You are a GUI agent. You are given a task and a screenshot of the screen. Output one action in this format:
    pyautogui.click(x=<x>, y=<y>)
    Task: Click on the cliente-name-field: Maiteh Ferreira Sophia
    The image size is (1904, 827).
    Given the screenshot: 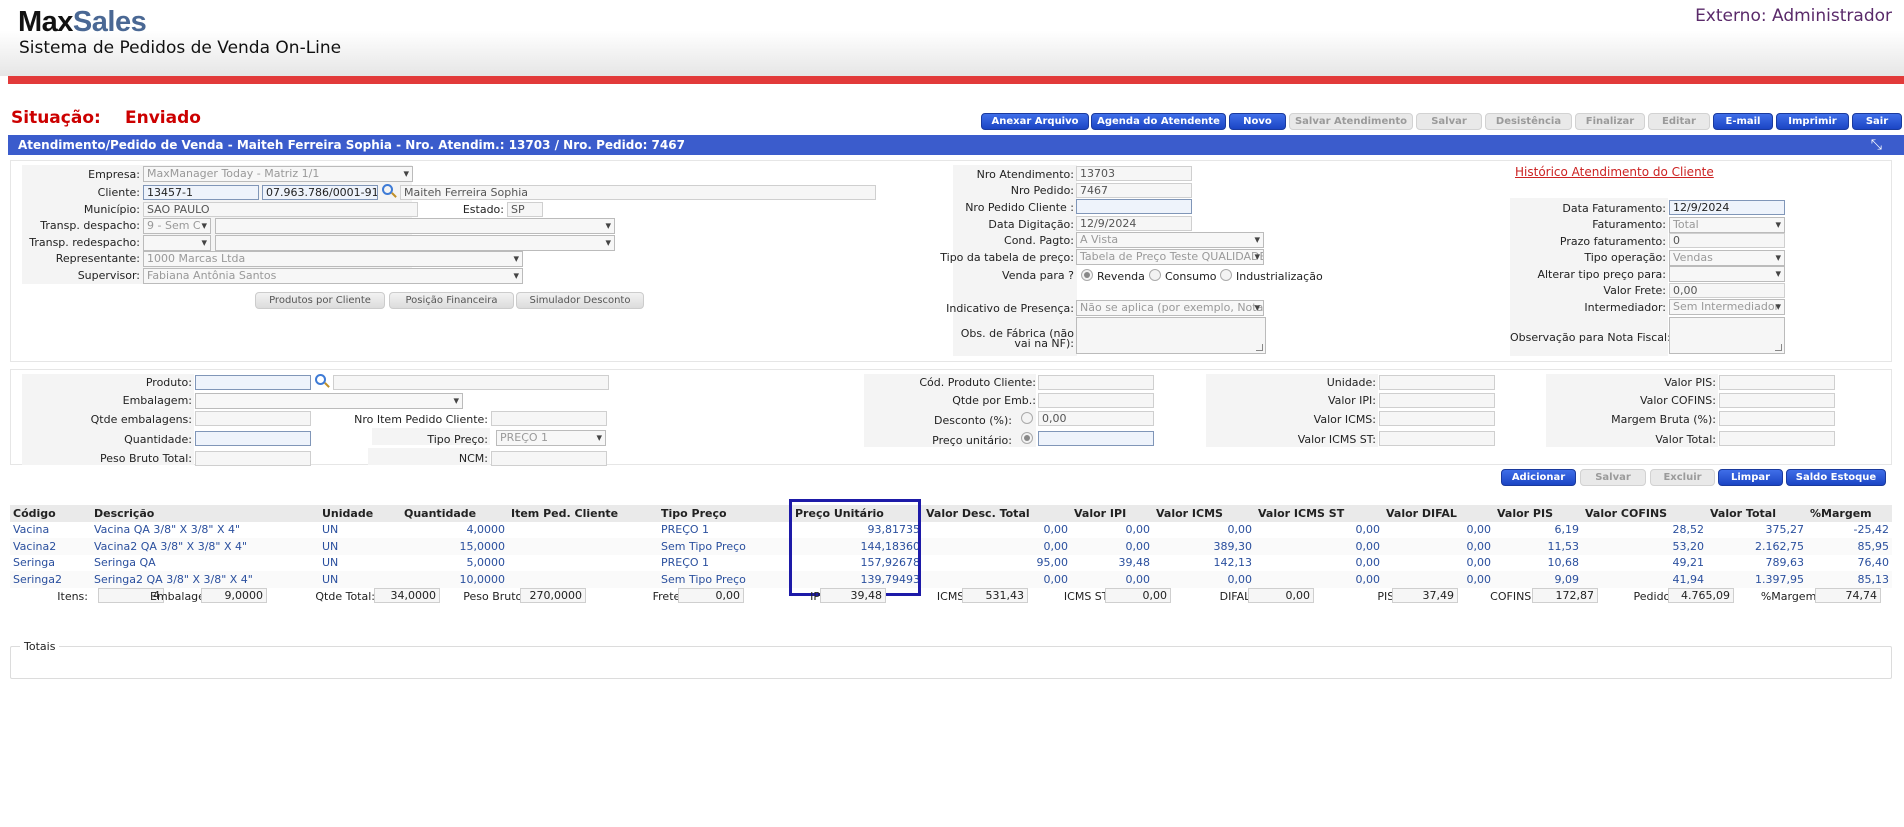 What is the action you would take?
    pyautogui.click(x=638, y=193)
    